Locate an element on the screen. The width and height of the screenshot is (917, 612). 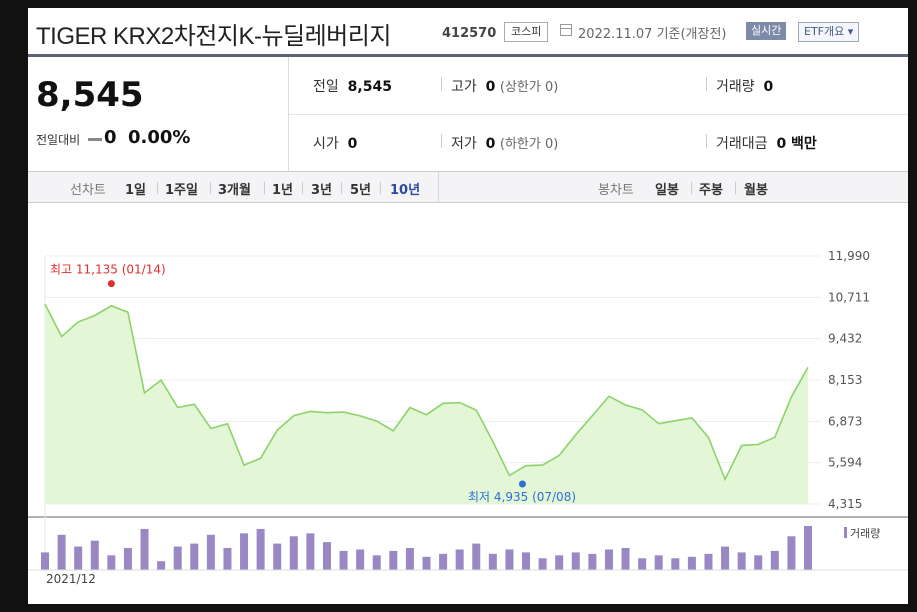
tab-weekly: 주봉 is located at coordinates (711, 188).